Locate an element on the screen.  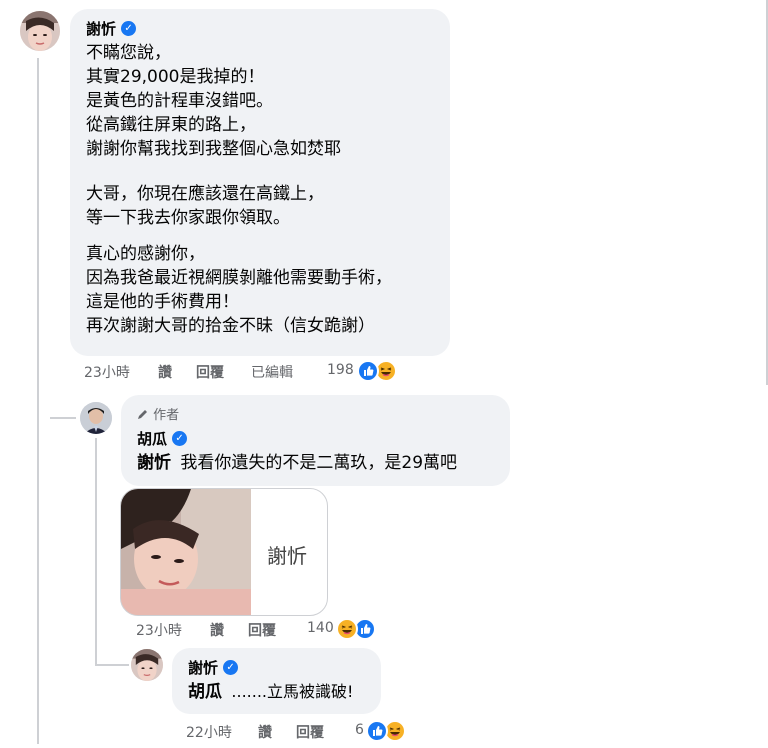
mention-link: 胡瓜 is located at coordinates (205, 692).